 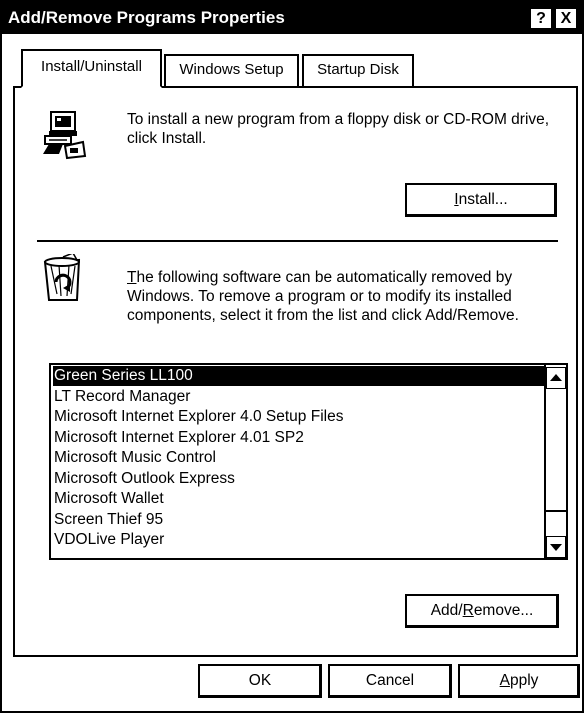 I want to click on tab-startup-disk: Startup Disk, so click(x=358, y=70).